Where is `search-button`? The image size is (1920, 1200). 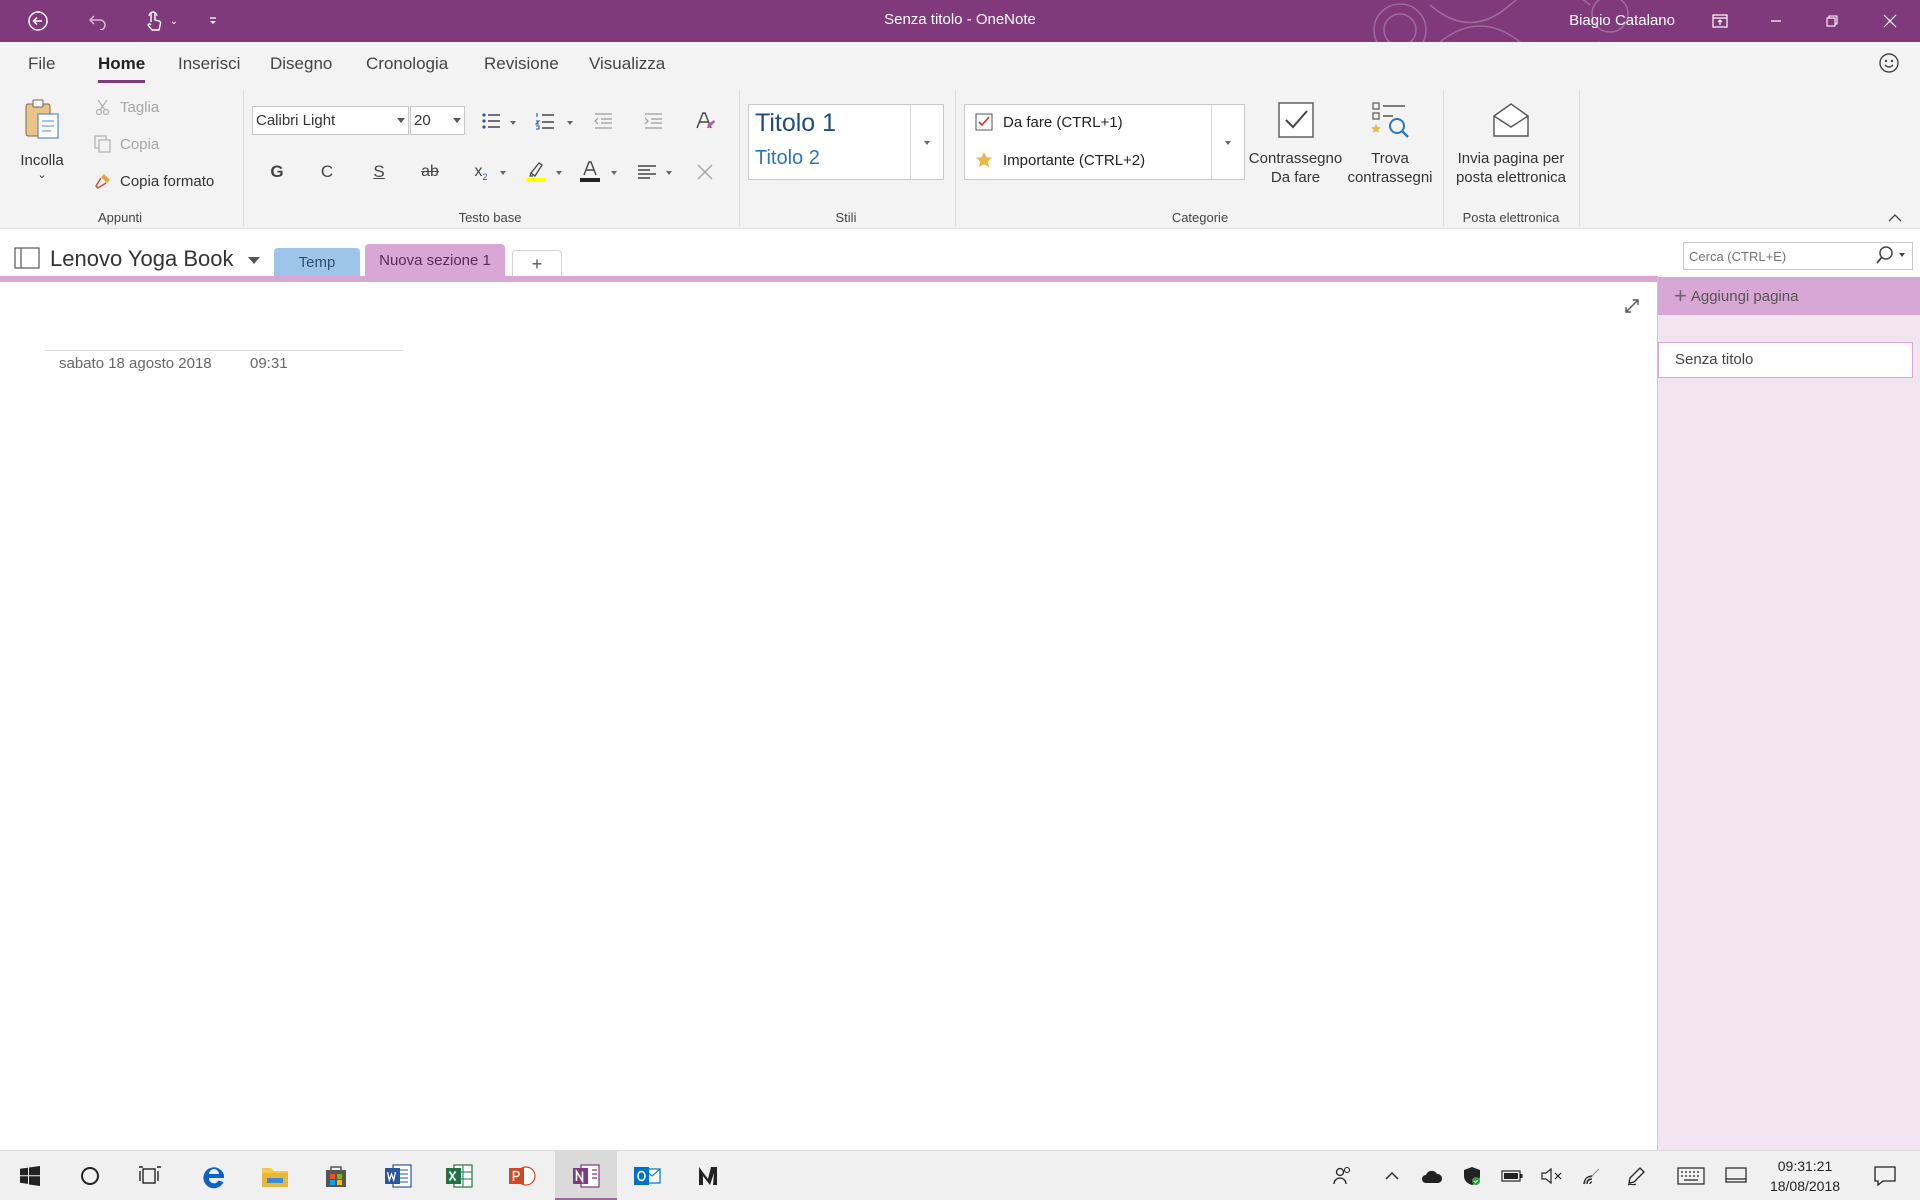
search-button is located at coordinates (1890, 255).